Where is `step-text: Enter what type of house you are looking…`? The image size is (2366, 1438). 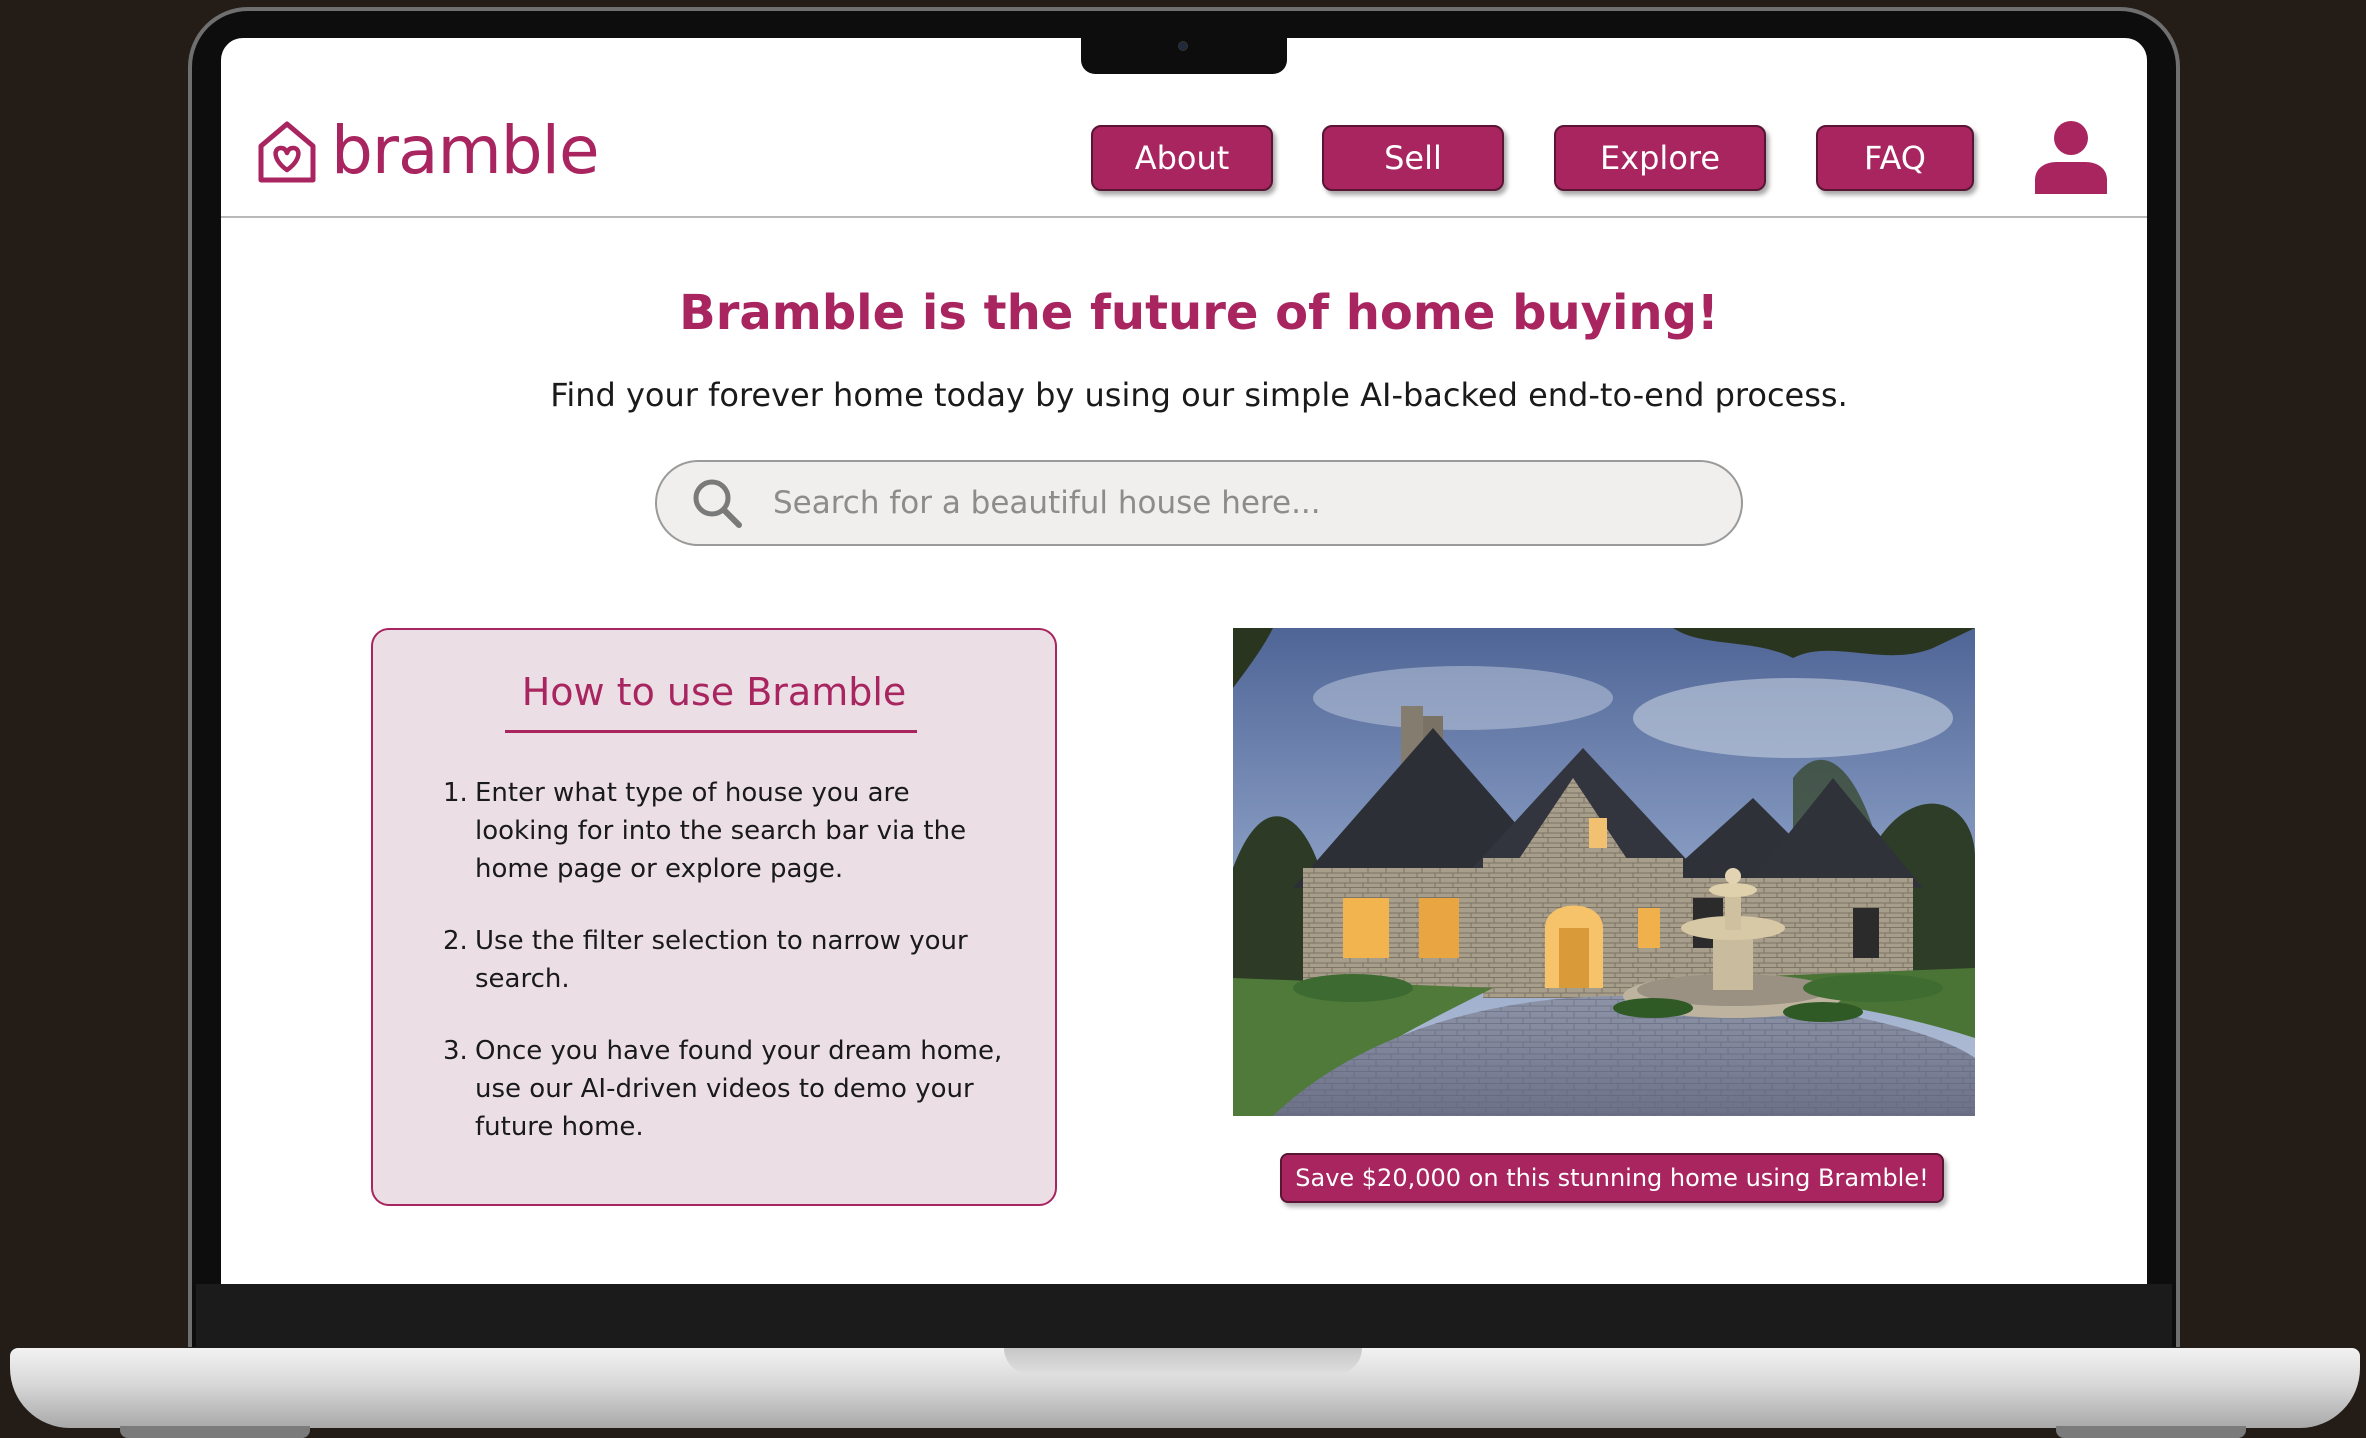 step-text: Enter what type of house you are looking… is located at coordinates (721, 831).